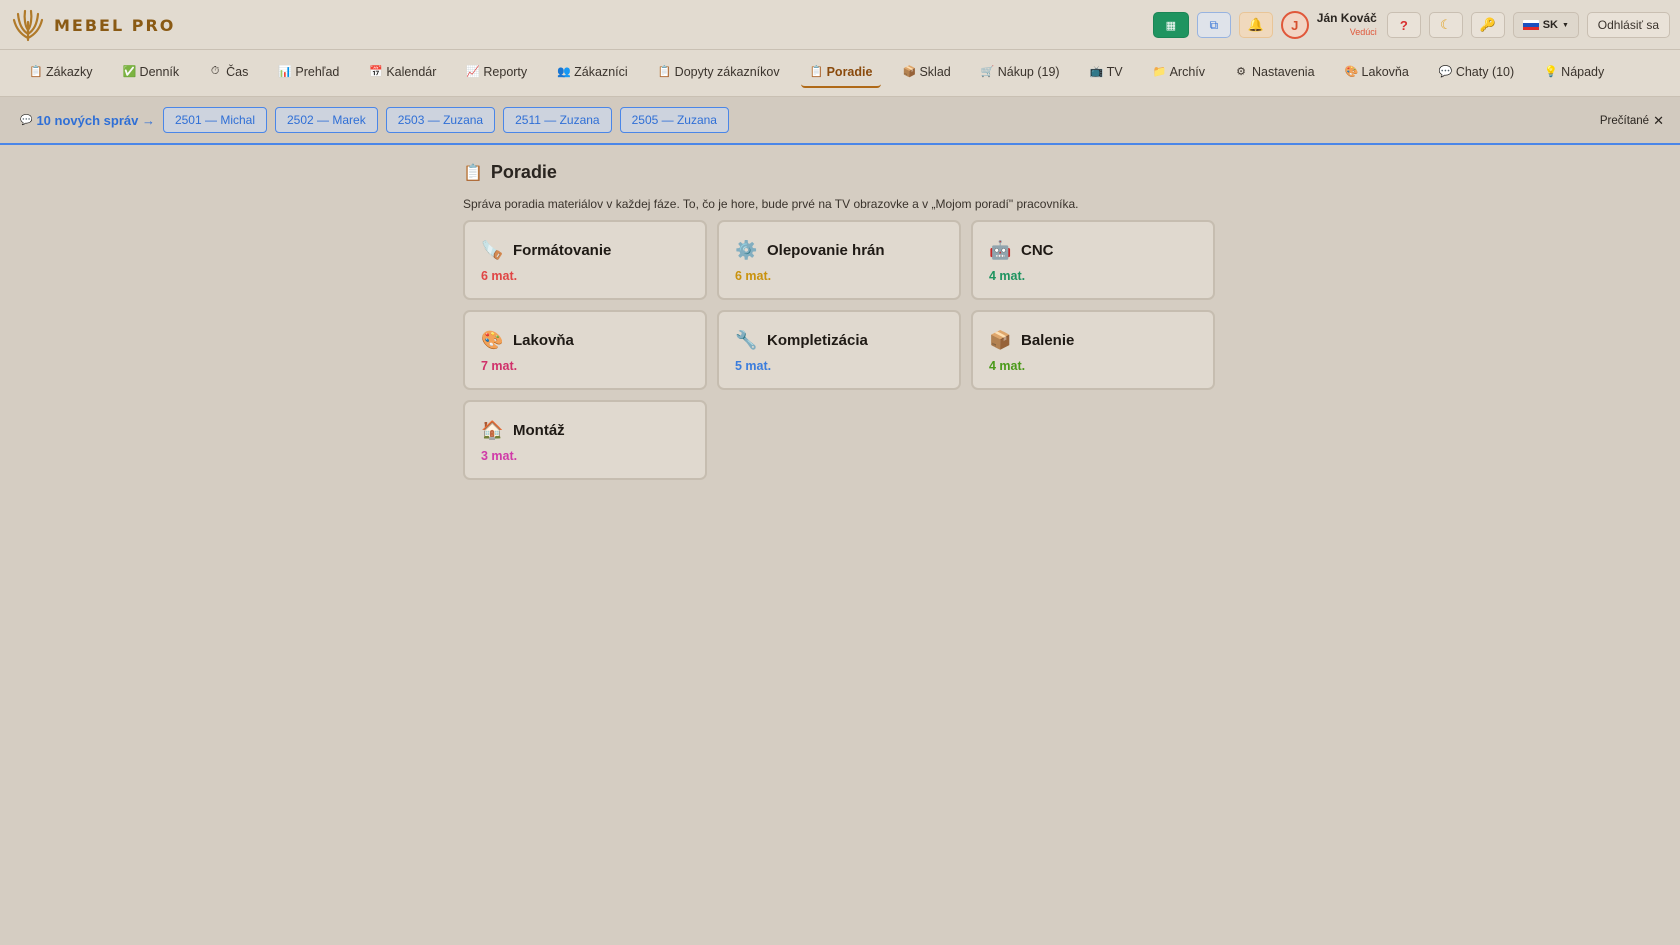 This screenshot has height=945, width=1680. Describe the element at coordinates (1159, 72) in the screenshot. I see `nav-icon: 📁` at that location.